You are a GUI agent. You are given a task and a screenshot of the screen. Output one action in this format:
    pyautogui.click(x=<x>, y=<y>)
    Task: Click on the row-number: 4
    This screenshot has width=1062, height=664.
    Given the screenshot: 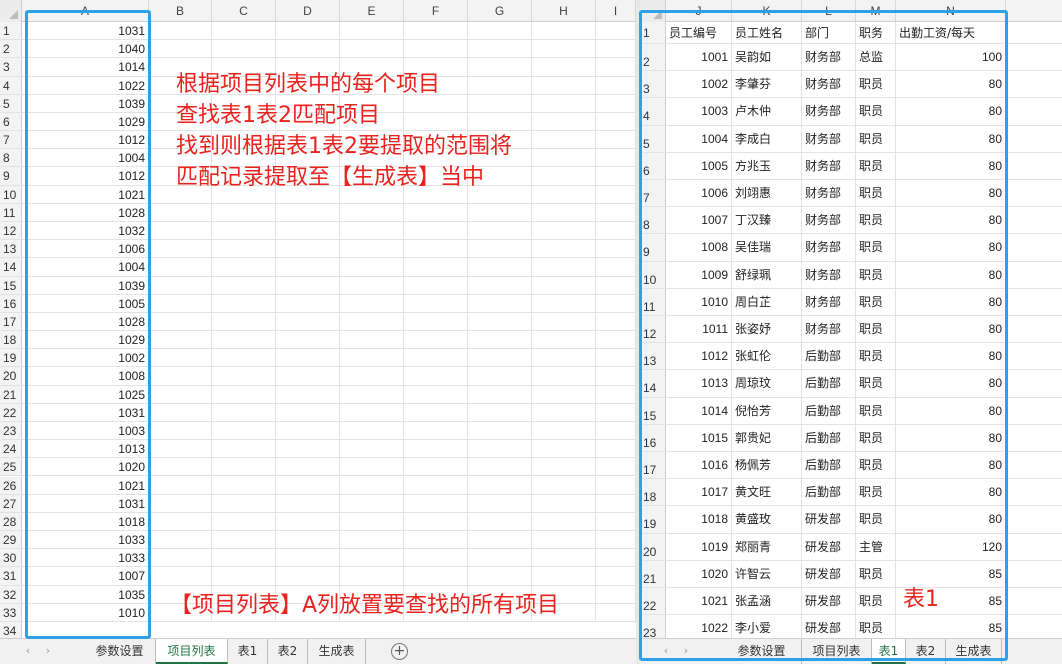 What is the action you would take?
    pyautogui.click(x=11, y=85)
    